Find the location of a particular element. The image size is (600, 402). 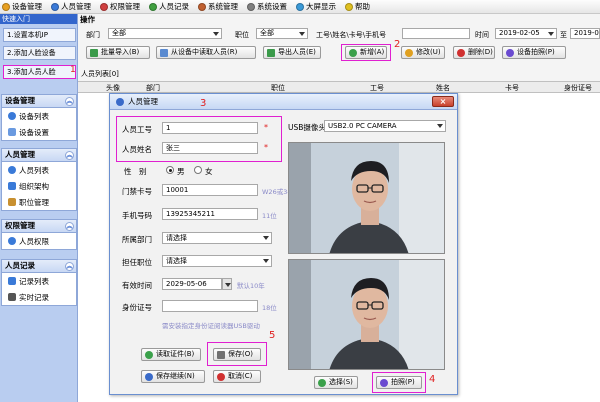

usb-camera-select: USB2.0 PC CAMERA is located at coordinates (385, 126).